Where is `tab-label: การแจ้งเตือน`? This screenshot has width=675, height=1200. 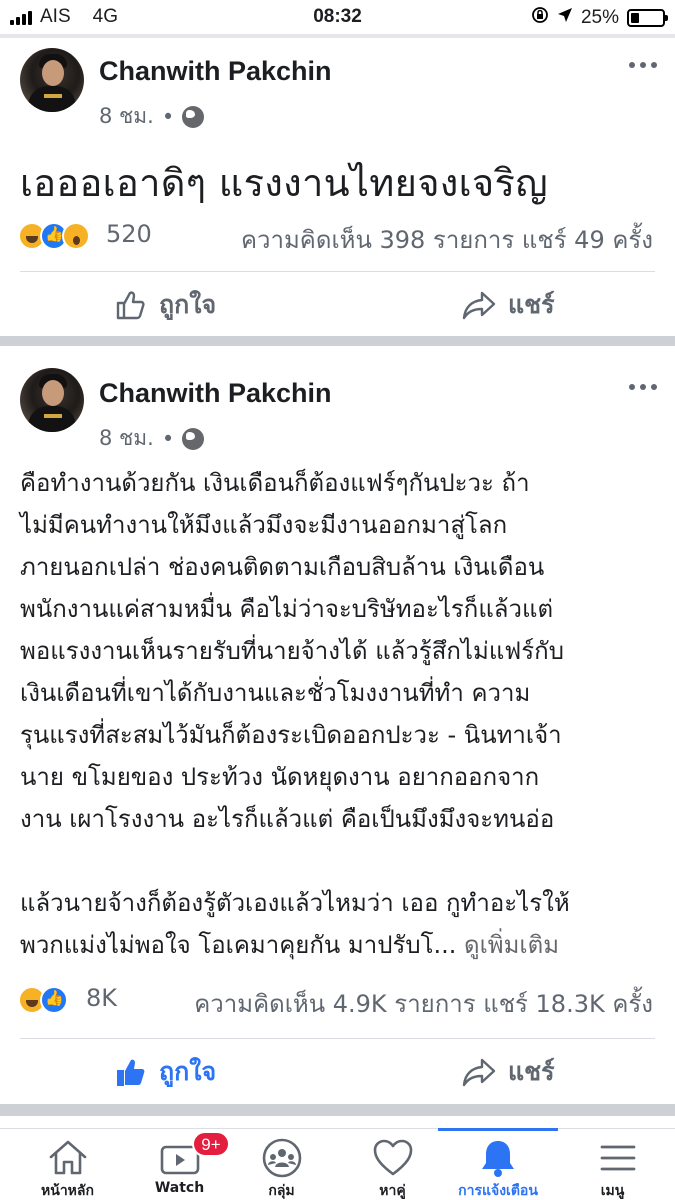
tab-label: การแจ้งเตือน is located at coordinates (498, 1191).